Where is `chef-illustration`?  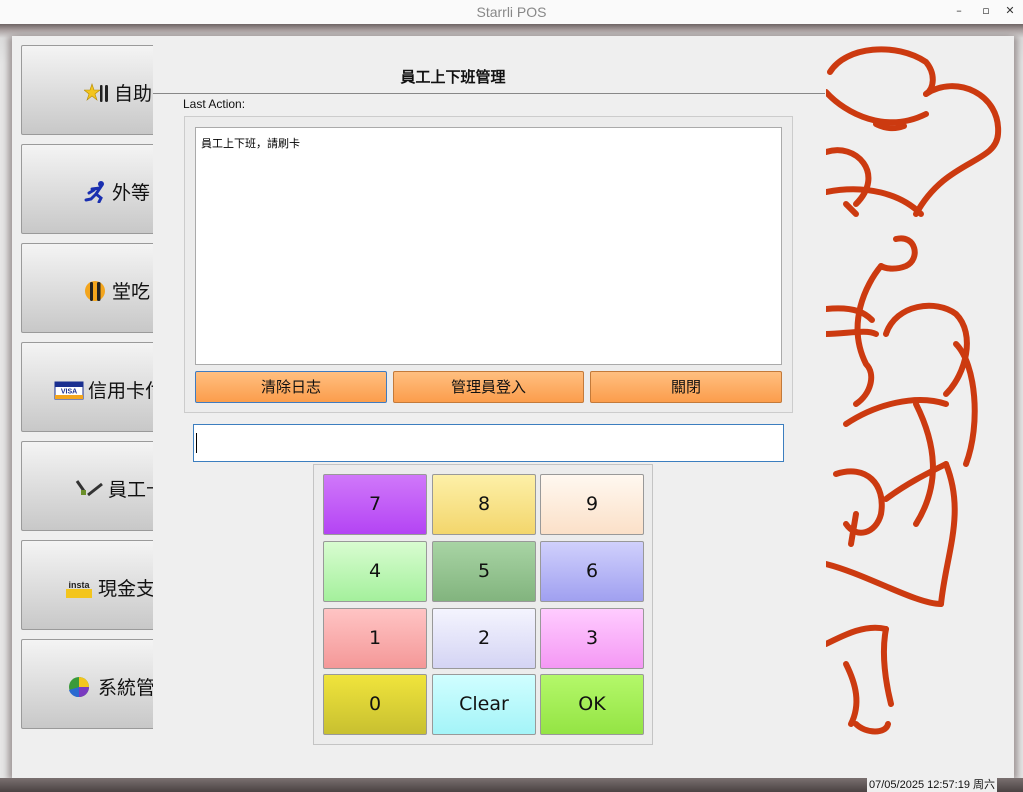 chef-illustration is located at coordinates (914, 390).